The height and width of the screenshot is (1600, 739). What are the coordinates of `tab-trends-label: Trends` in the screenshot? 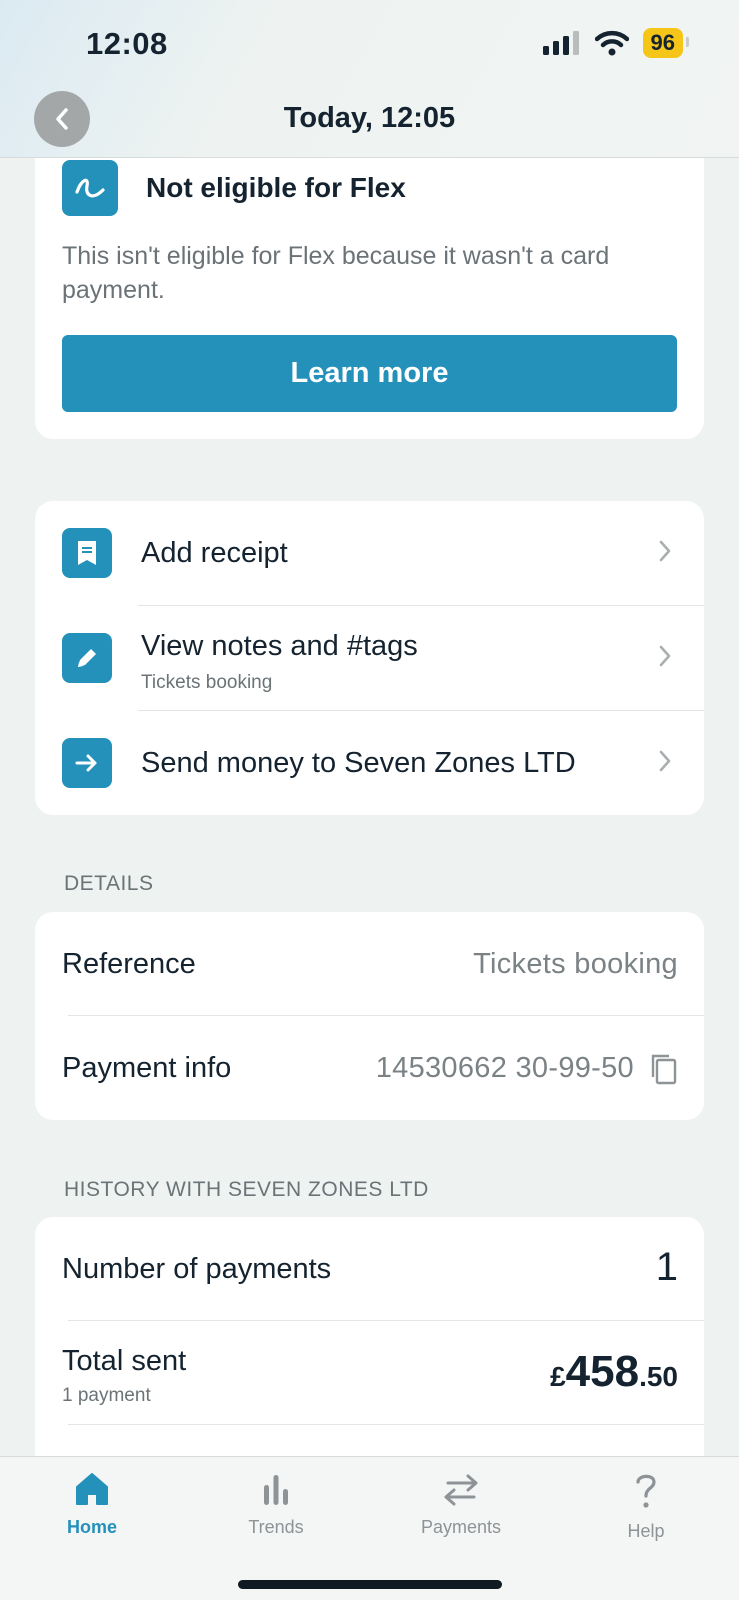 It's located at (276, 1527).